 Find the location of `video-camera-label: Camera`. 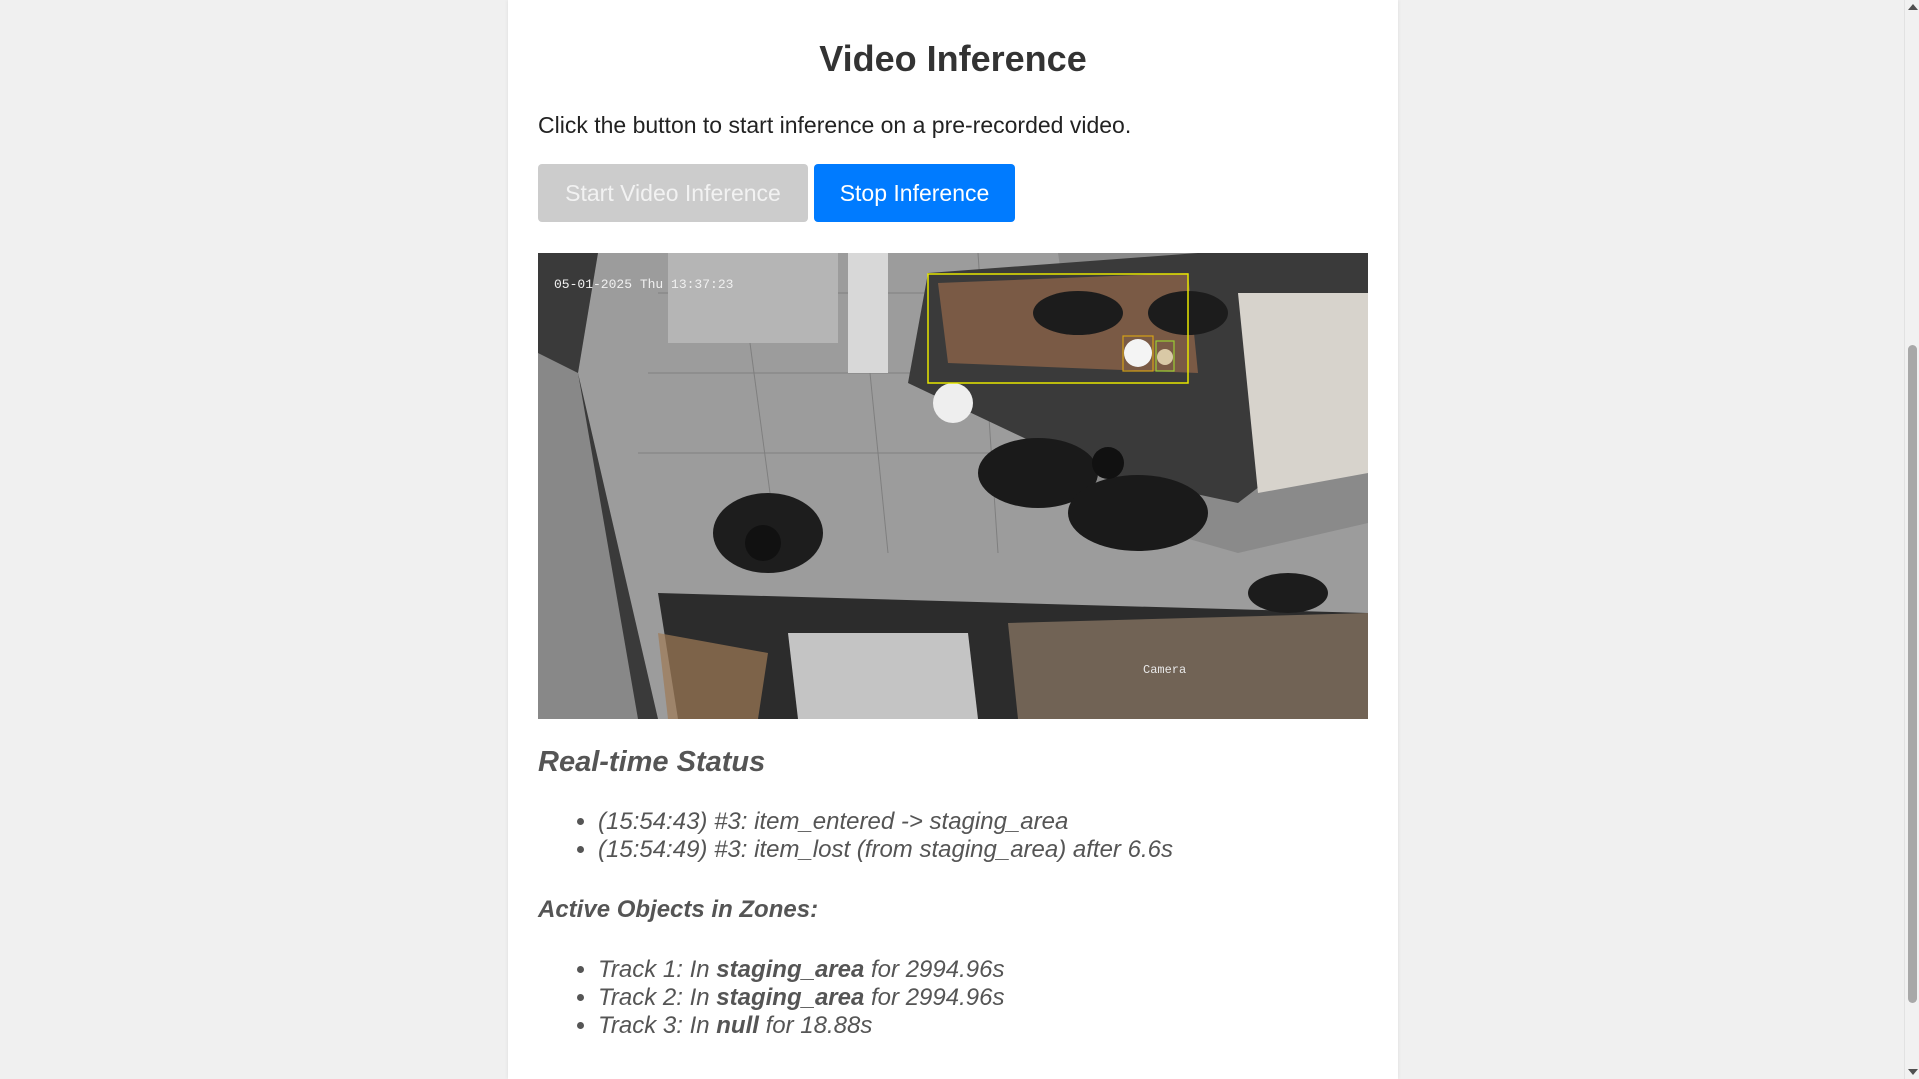

video-camera-label: Camera is located at coordinates (1164, 670).